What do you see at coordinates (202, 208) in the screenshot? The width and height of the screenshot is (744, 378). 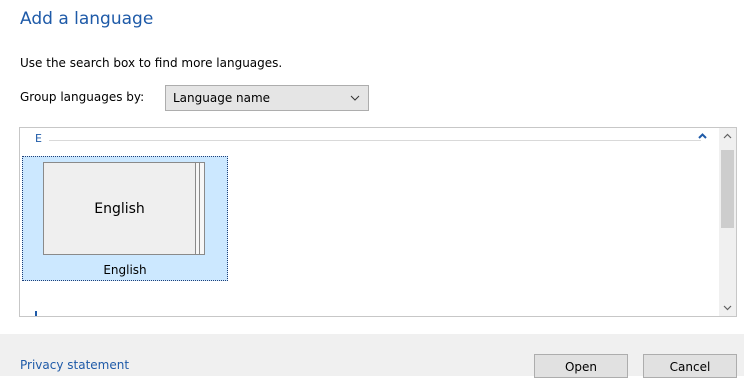 I see `tile-stack-edge` at bounding box center [202, 208].